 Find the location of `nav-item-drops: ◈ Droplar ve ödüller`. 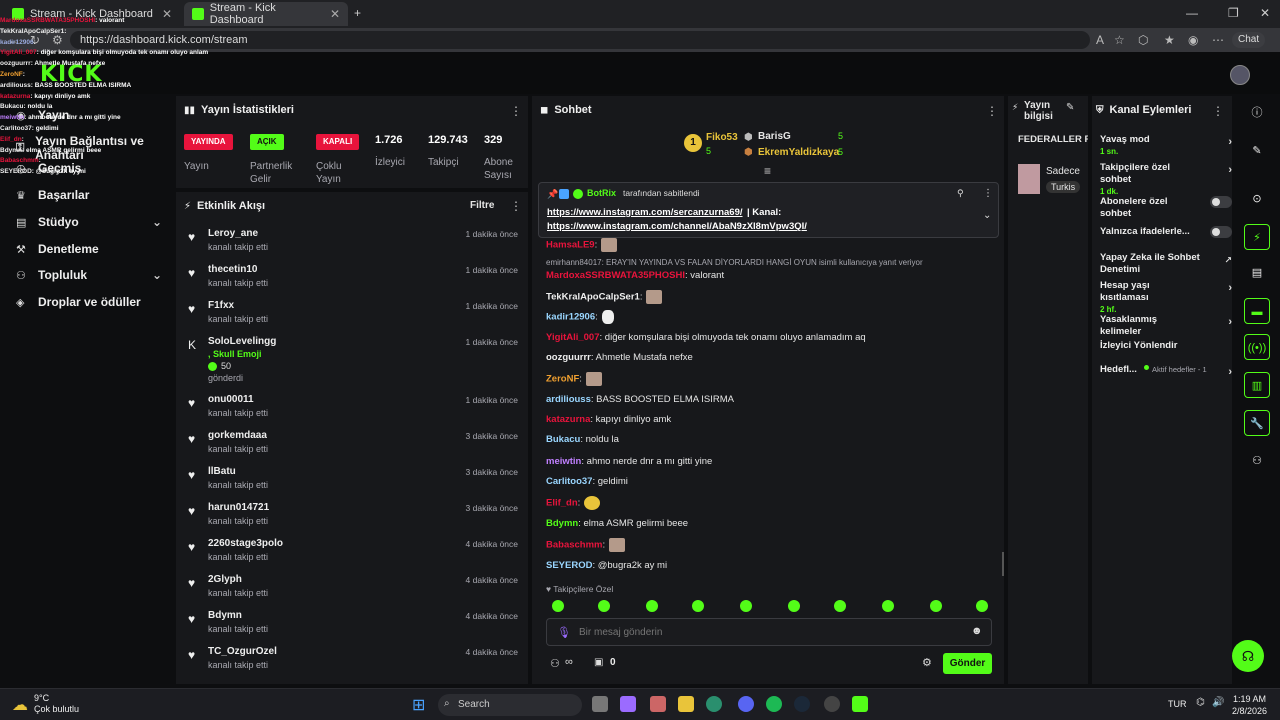

nav-item-drops: ◈ Droplar ve ödüller is located at coordinates (89, 302).